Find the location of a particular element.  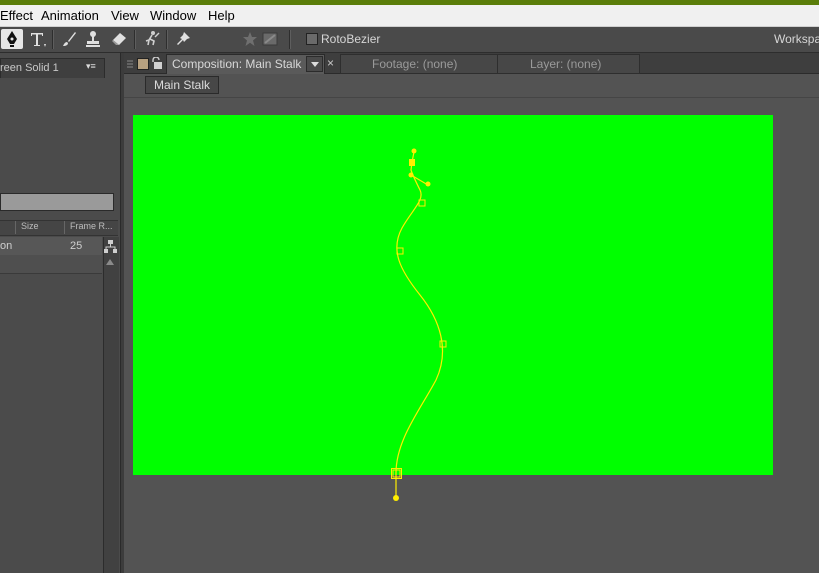

composition-dropdown-button is located at coordinates (314, 64).